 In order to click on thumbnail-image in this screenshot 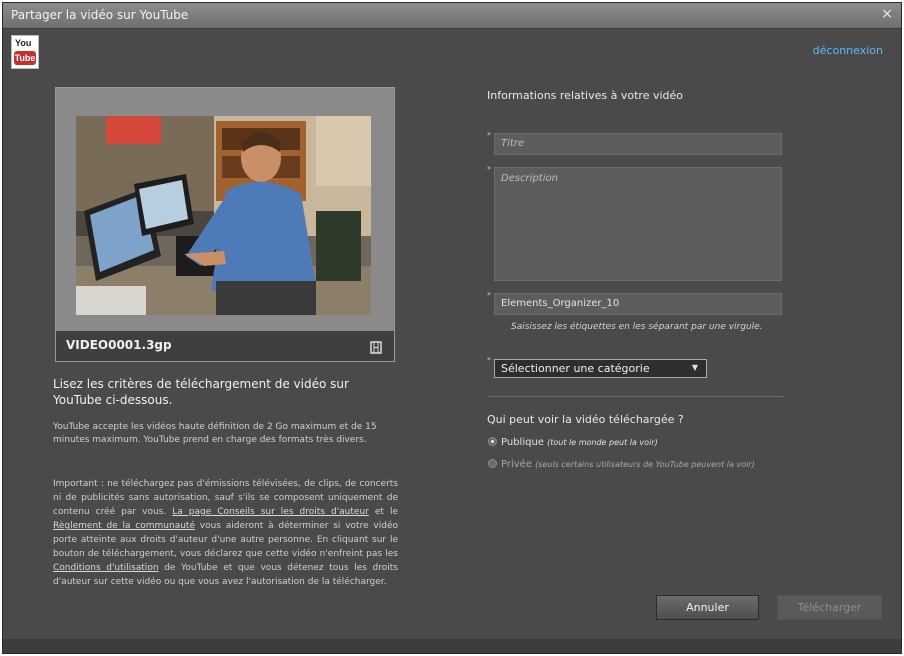, I will do `click(223, 215)`.